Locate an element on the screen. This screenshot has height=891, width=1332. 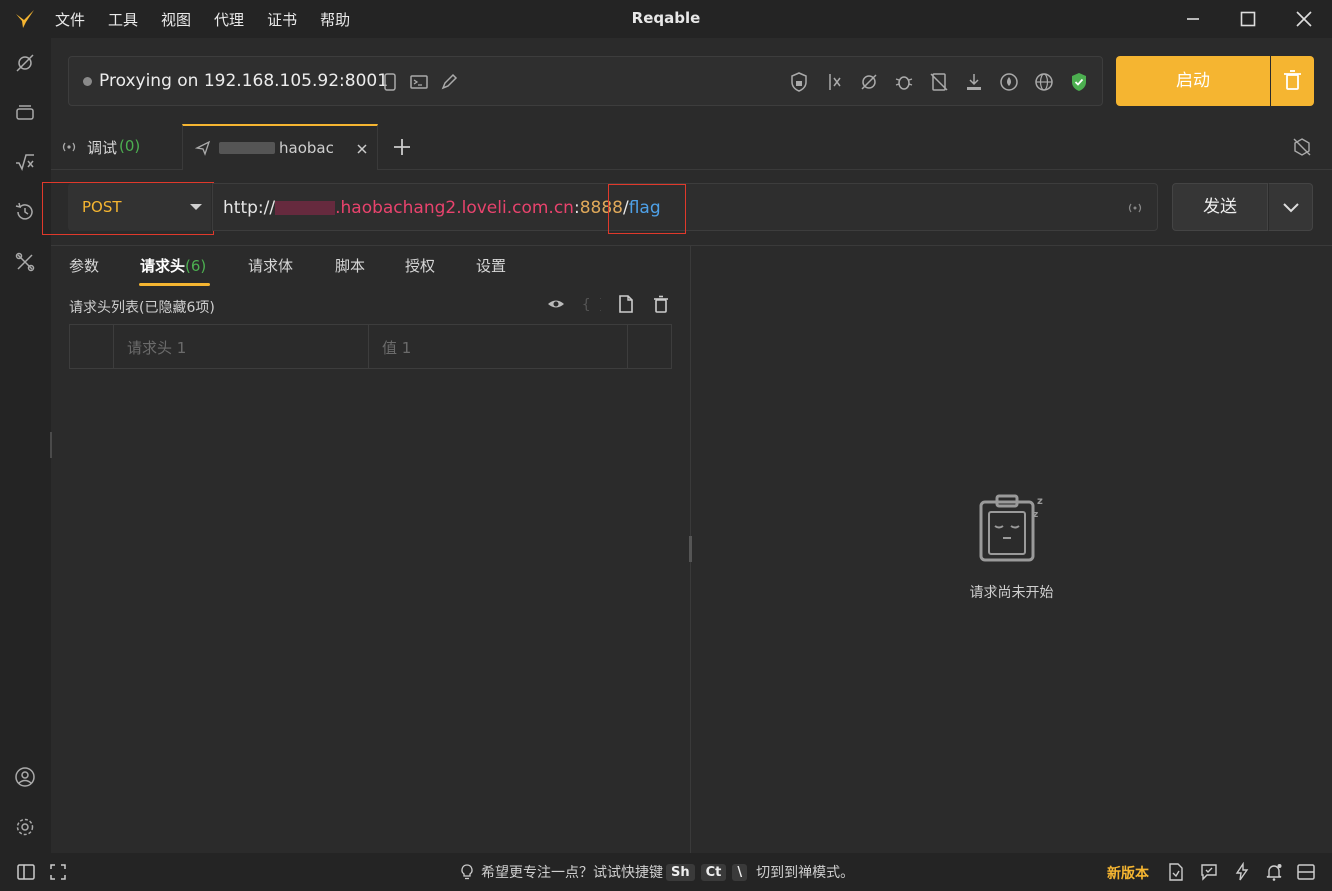
menu-view: 视图 is located at coordinates (176, 19).